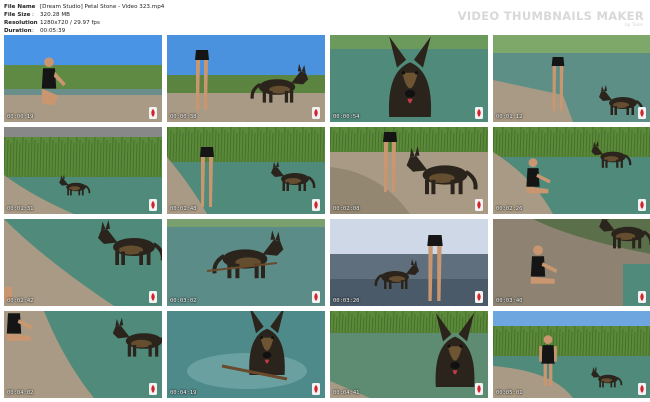 The width and height of the screenshot is (650, 402). What do you see at coordinates (509, 393) in the screenshot?
I see `thumbnail-timestamp: 00:05:01` at bounding box center [509, 393].